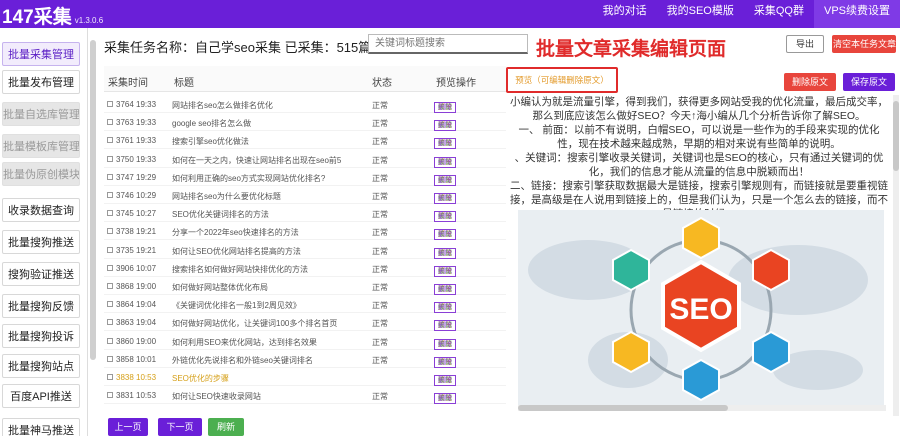  I want to click on table-row: 3764 19:33 网站排名seo怎么做排名优化 正常 预览 编辑 删除, so click(305, 104).